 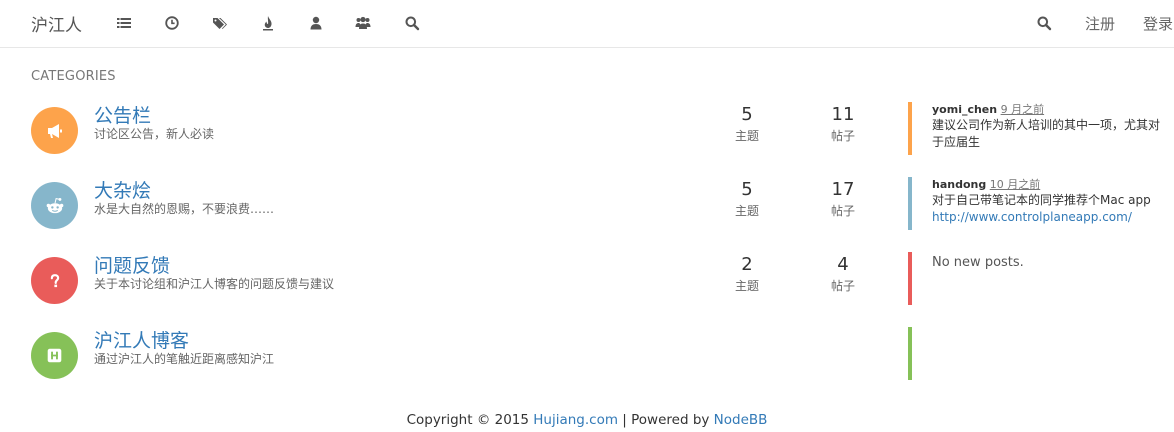 I want to click on teaser-content: 对于自己带笔记本的同学推荐个Mac app, so click(x=1051, y=200).